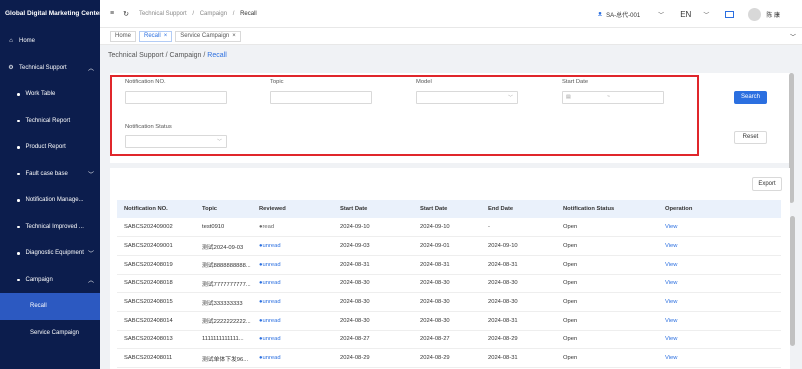 This screenshot has width=802, height=369. I want to click on page-breadcrumb-current: Recall, so click(217, 55).